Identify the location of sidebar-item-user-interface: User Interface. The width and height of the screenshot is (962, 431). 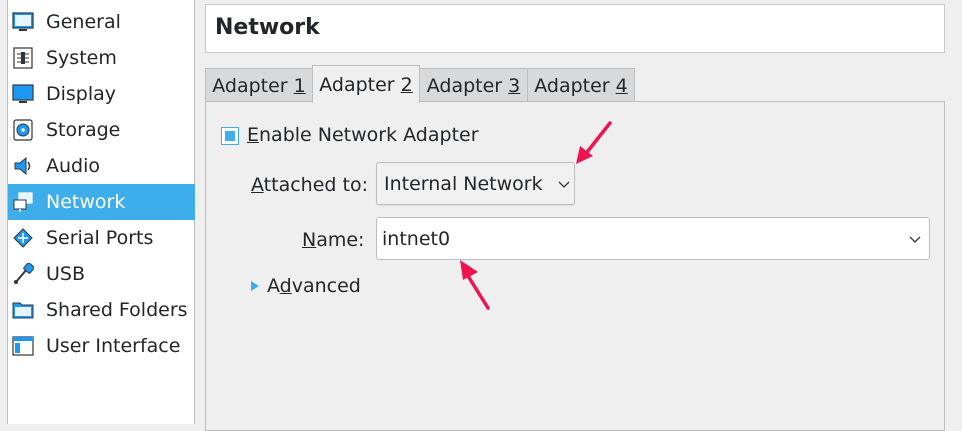
(101, 346).